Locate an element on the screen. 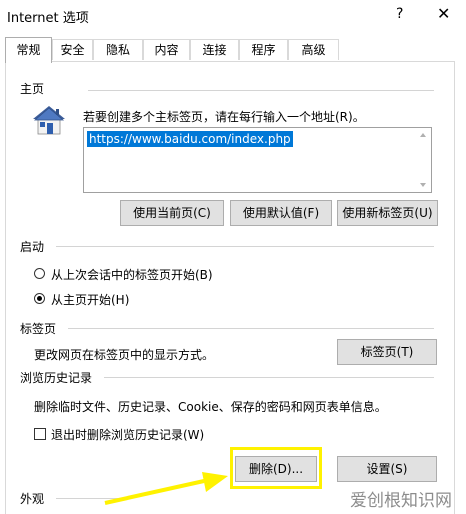  use-new-tab-button: 使用新标签页(U) is located at coordinates (387, 213).